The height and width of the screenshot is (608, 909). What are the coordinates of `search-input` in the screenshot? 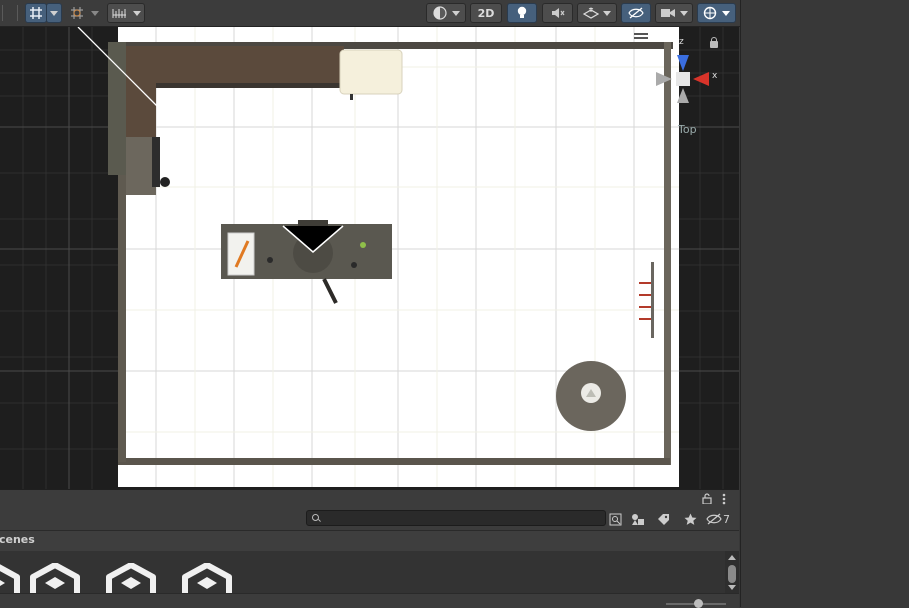 It's located at (458, 518).